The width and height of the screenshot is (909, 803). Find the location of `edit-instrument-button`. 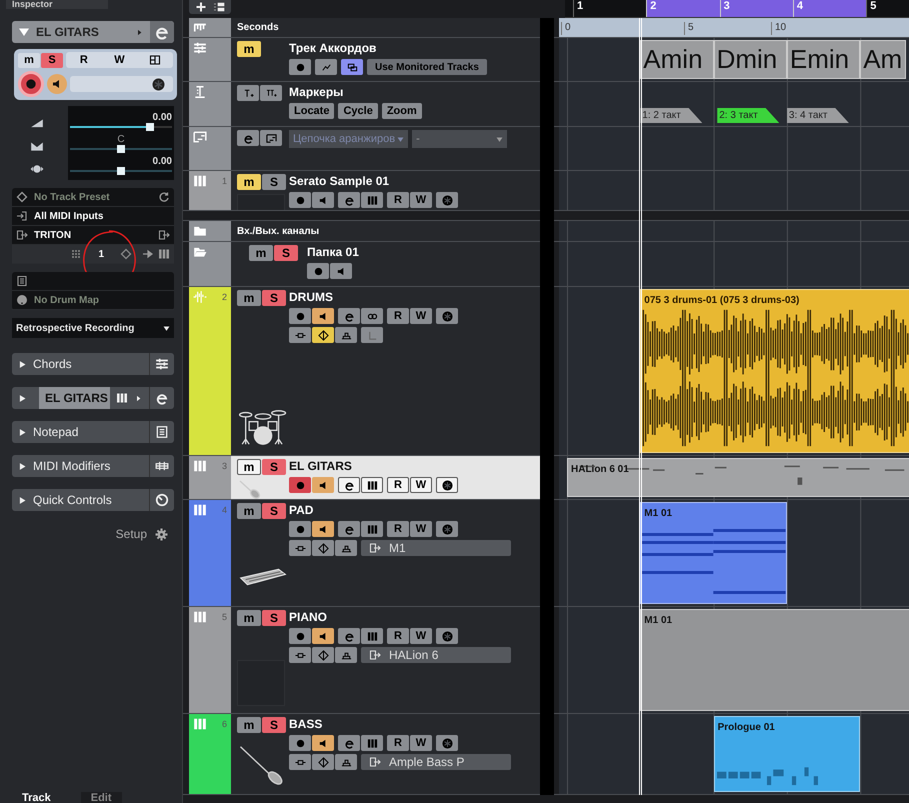

edit-instrument-button is located at coordinates (162, 32).